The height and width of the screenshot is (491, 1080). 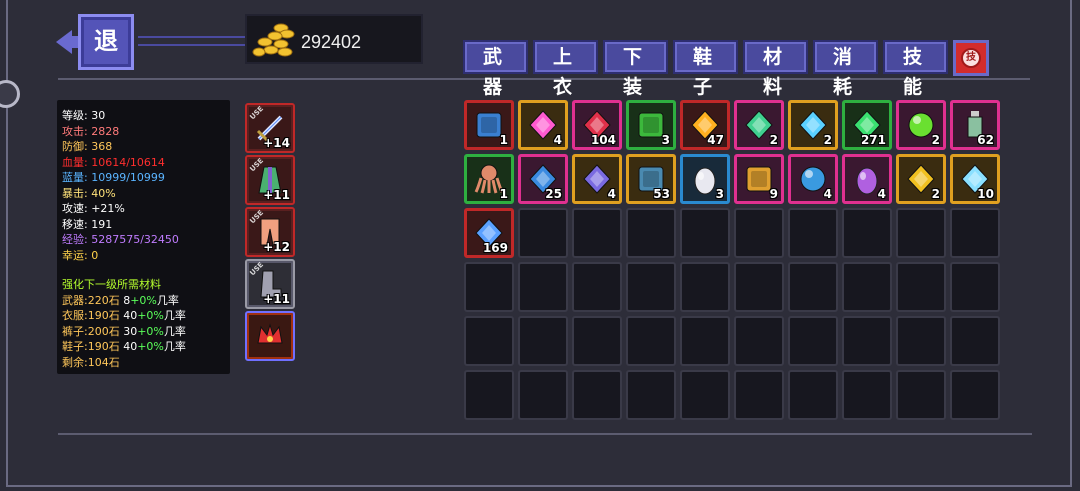 What do you see at coordinates (985, 140) in the screenshot?
I see `item-count: 62` at bounding box center [985, 140].